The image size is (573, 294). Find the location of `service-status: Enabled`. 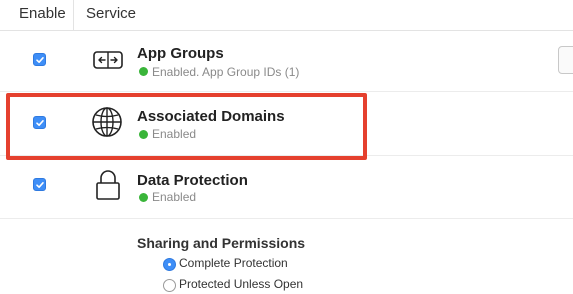

service-status: Enabled is located at coordinates (174, 197).